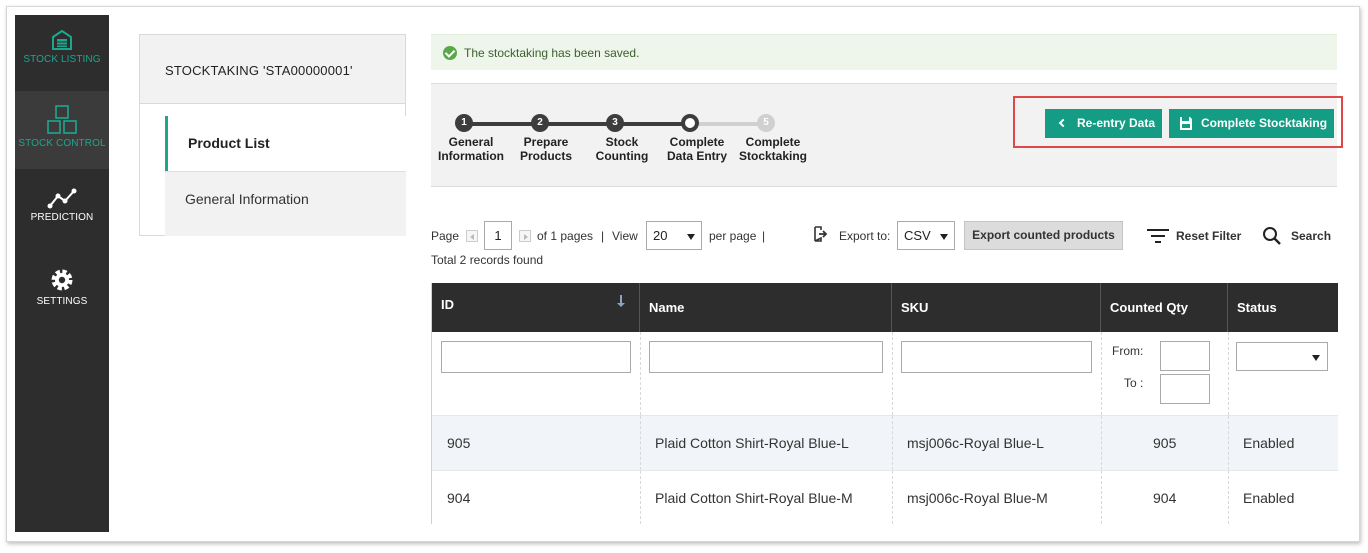 Image resolution: width=1368 pixels, height=553 pixels. I want to click on qty-from-label: From:, so click(1128, 351).